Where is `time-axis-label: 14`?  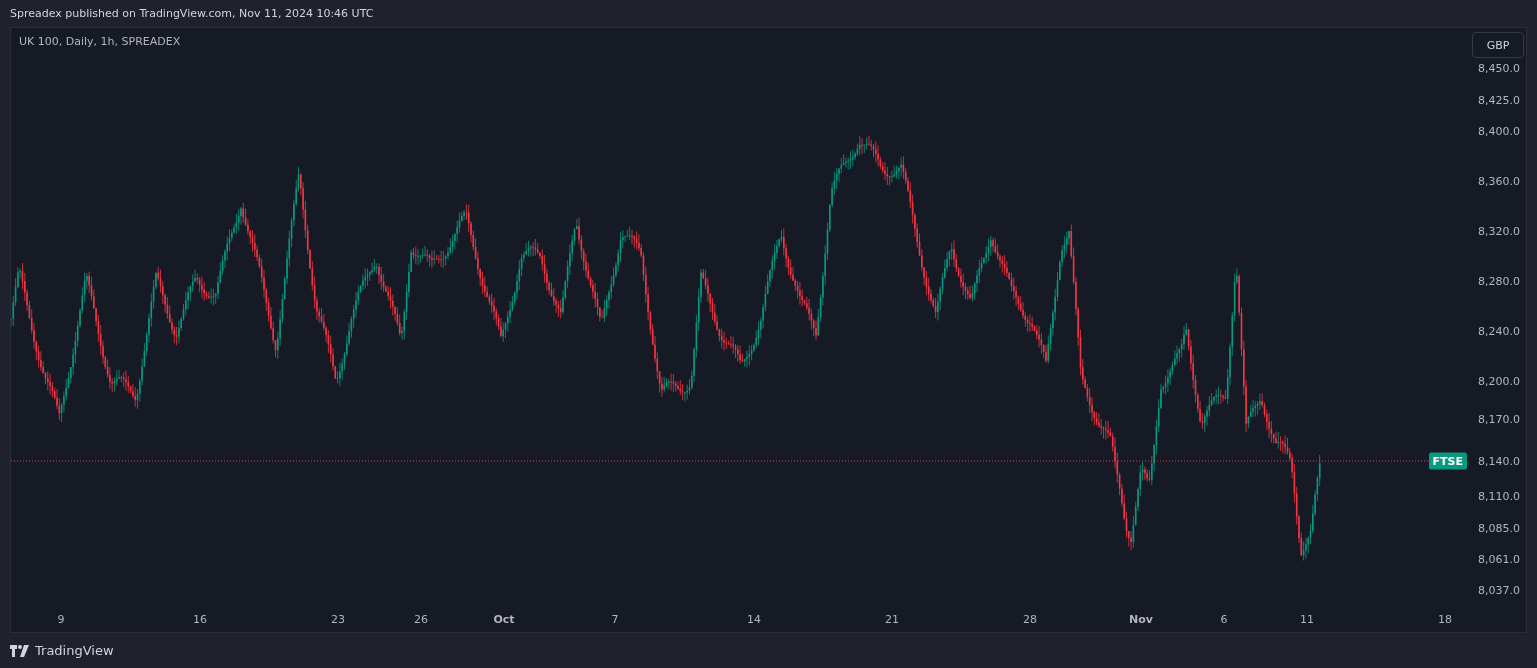 time-axis-label: 14 is located at coordinates (754, 619).